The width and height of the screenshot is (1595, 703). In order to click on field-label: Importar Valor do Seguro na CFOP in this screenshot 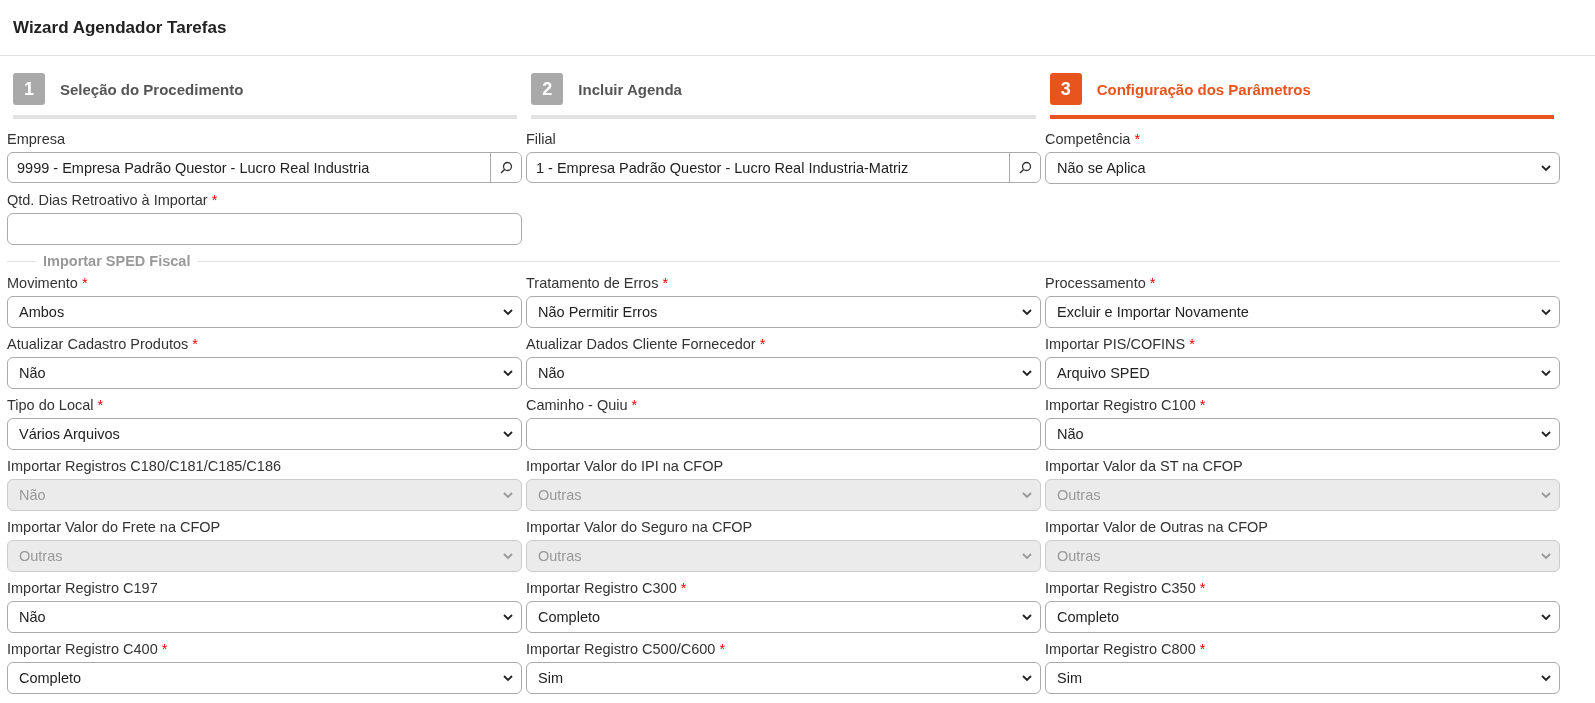, I will do `click(640, 527)`.